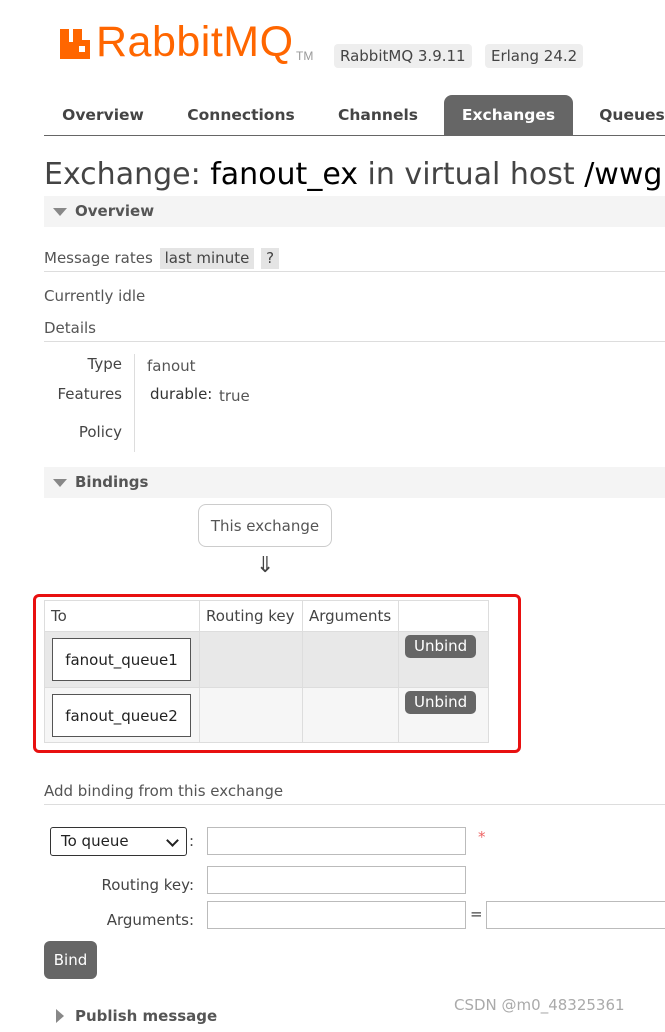 This screenshot has width=665, height=1032. I want to click on table-header-row: To Routing key Arguments, so click(266, 616).